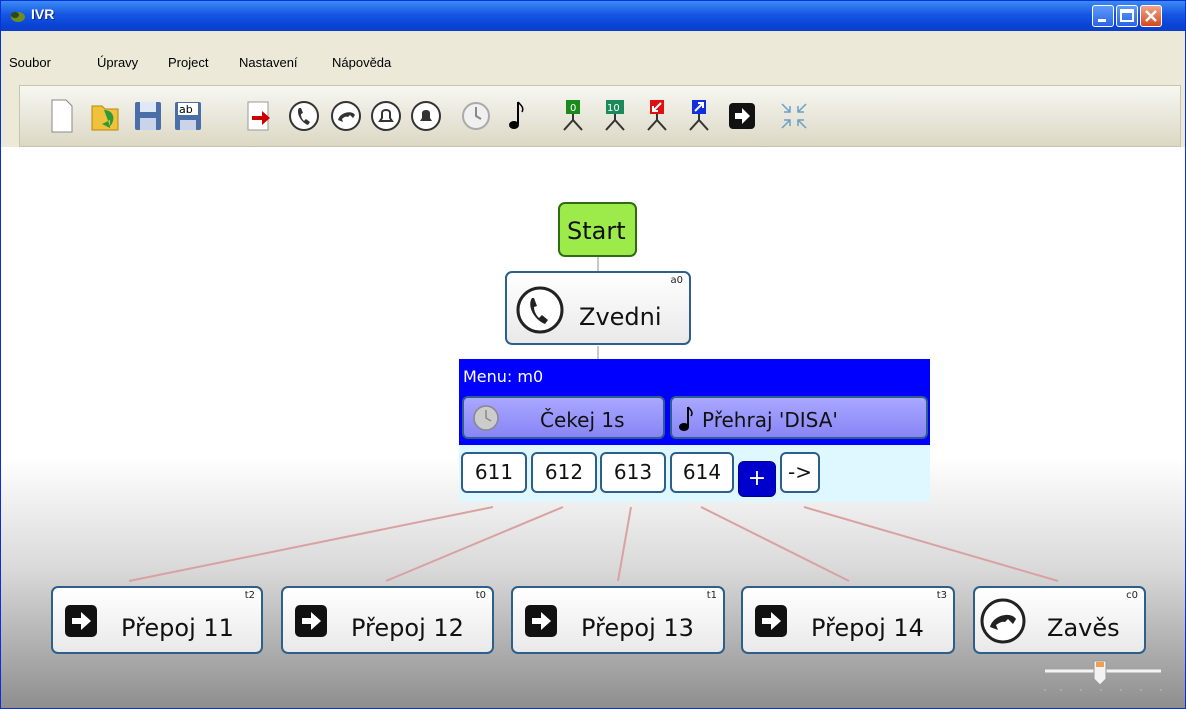  Describe the element at coordinates (186, 109) in the screenshot. I see `svg-text: ab` at that location.